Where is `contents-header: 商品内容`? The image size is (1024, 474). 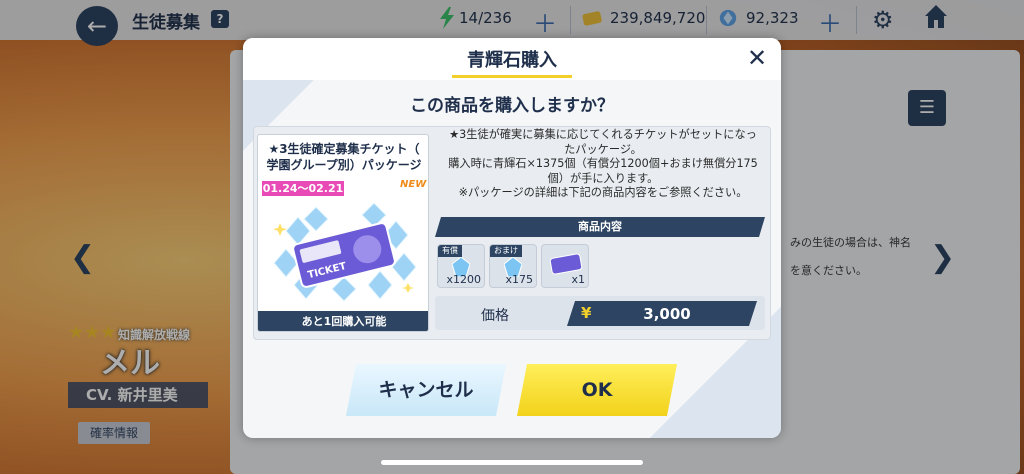
contents-header: 商品内容 is located at coordinates (600, 227).